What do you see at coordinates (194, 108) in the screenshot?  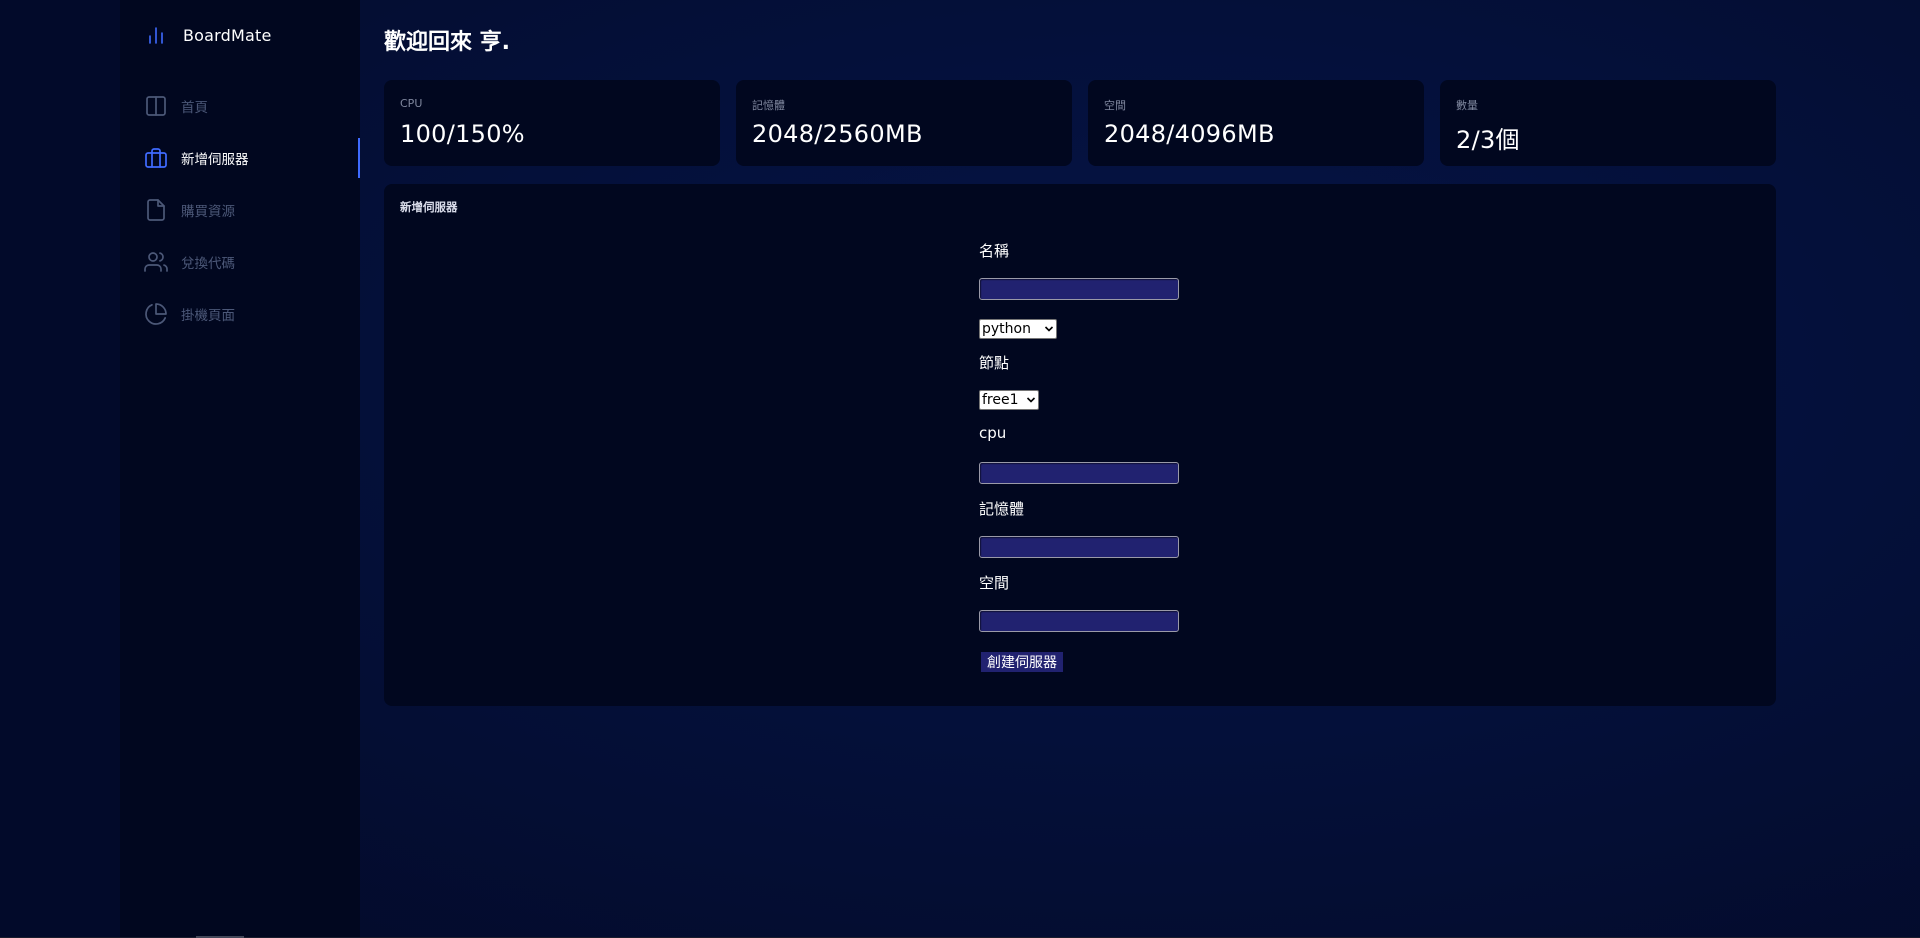 I see `sidebar-item-label: 首頁` at bounding box center [194, 108].